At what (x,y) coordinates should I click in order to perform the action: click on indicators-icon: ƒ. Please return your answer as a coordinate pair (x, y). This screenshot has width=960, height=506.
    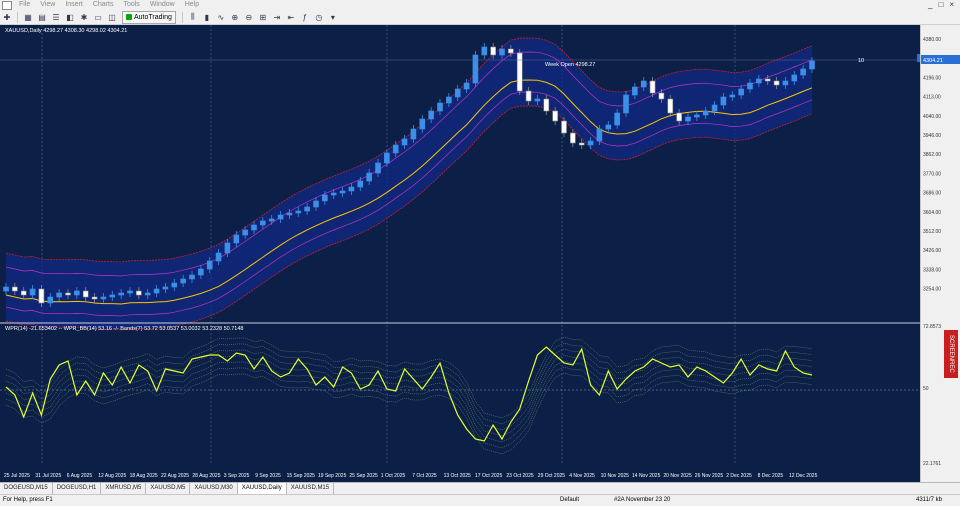
    Looking at the image, I should click on (305, 17).